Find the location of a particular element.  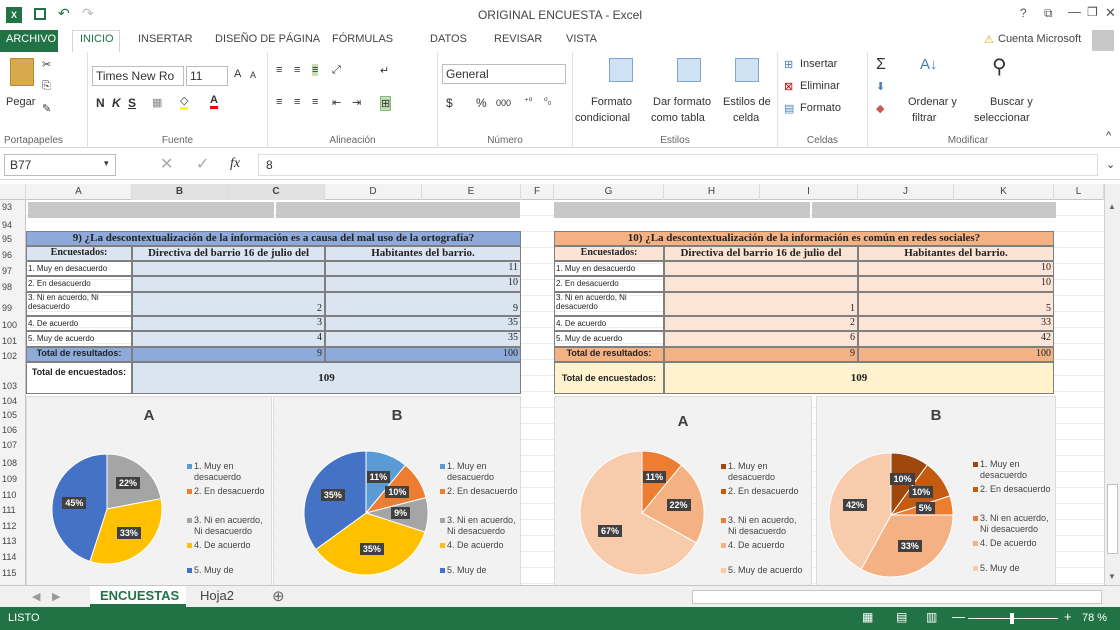

format-button: Formato is located at coordinates (820, 108).